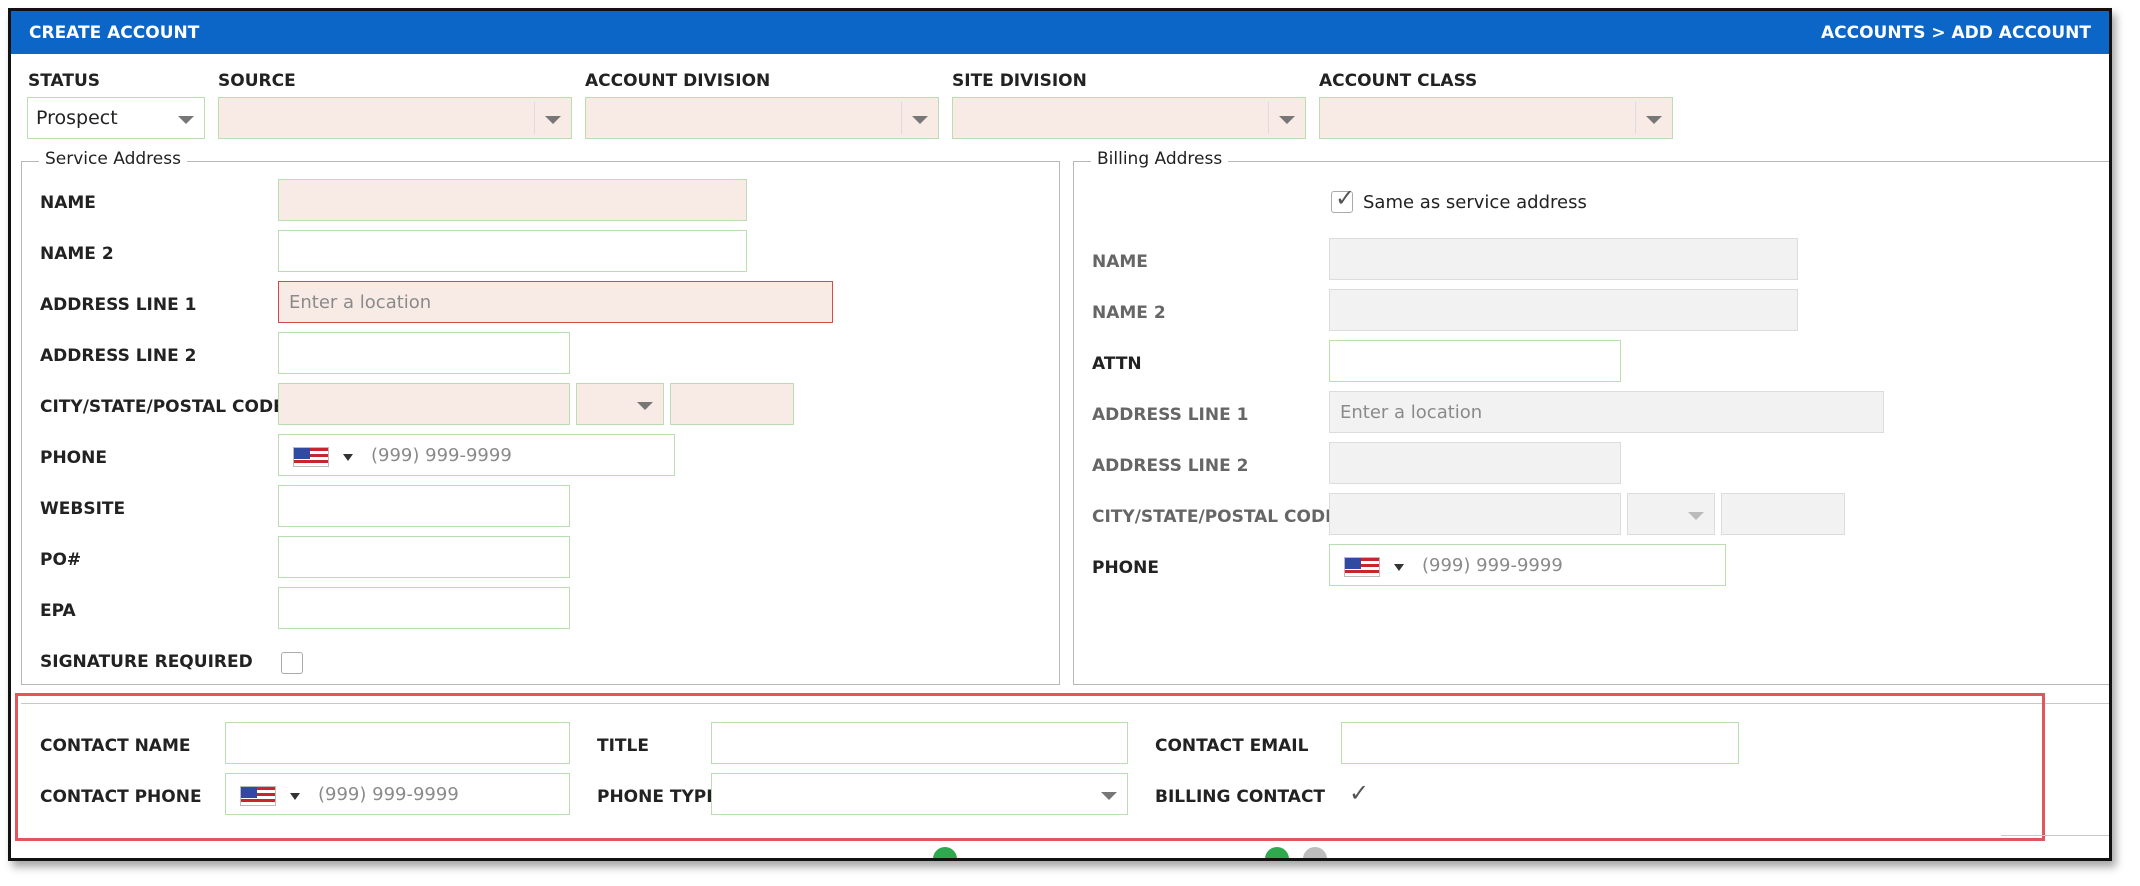  Describe the element at coordinates (388, 794) in the screenshot. I see `contact-phone-placeholder: (999) 999-9999` at that location.